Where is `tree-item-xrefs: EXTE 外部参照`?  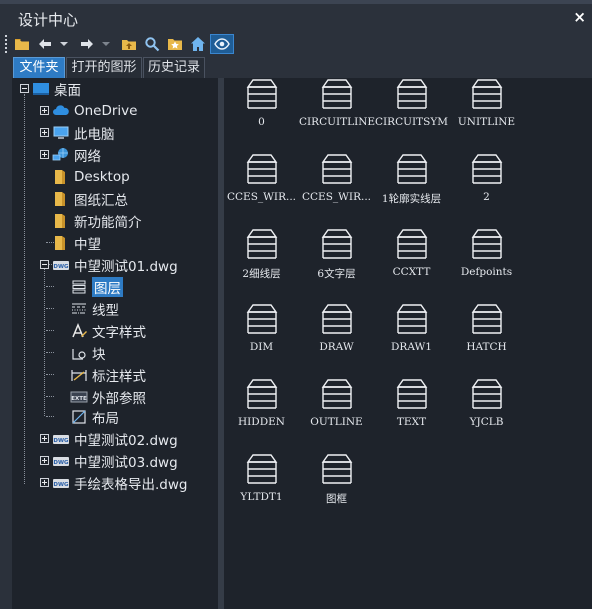
tree-item-xrefs: EXTE 外部参照 is located at coordinates (108, 397).